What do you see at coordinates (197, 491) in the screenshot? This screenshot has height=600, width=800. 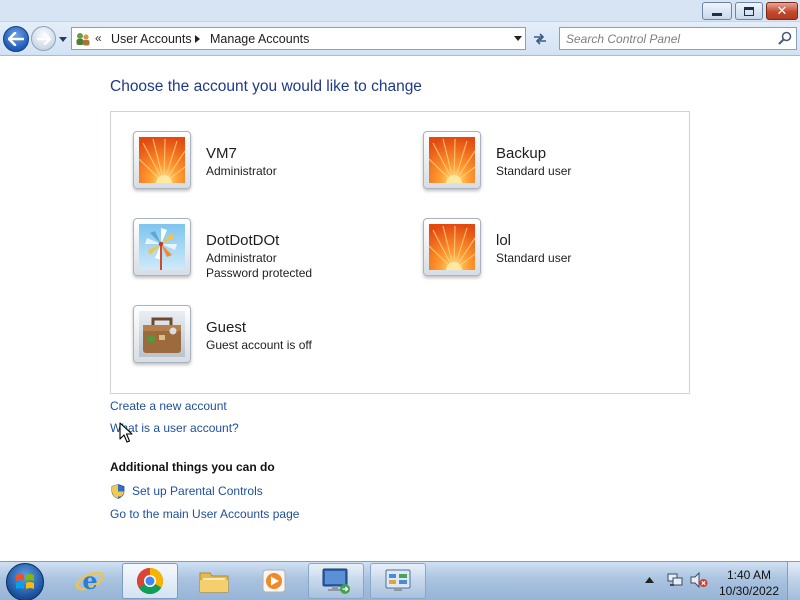 I see `parental-controls-link: Set up Parental Controls` at bounding box center [197, 491].